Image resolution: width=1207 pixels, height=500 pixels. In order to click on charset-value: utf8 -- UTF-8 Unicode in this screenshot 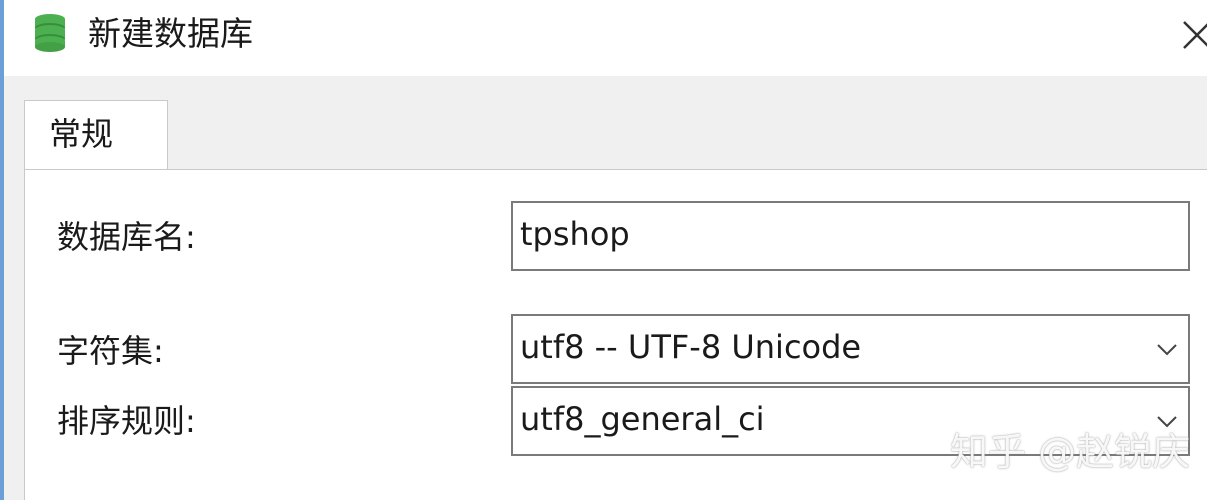, I will do `click(691, 347)`.